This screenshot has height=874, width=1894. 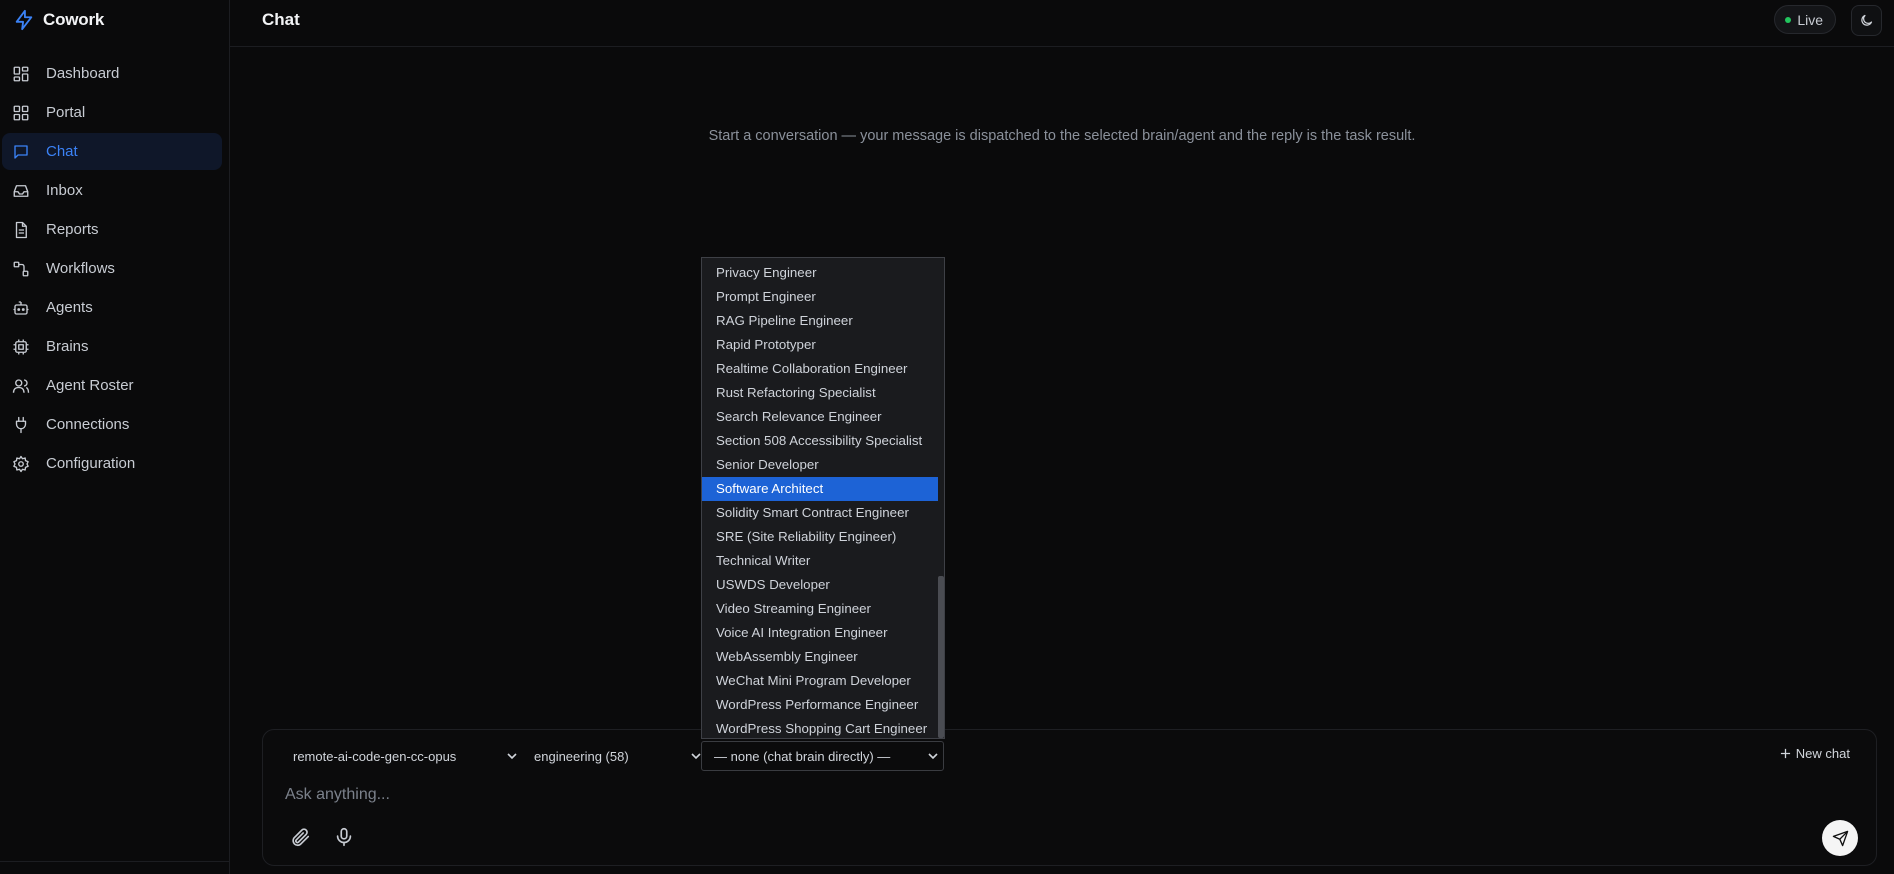 I want to click on agent-option: WordPress Shopping Cart Engineer, so click(x=820, y=727).